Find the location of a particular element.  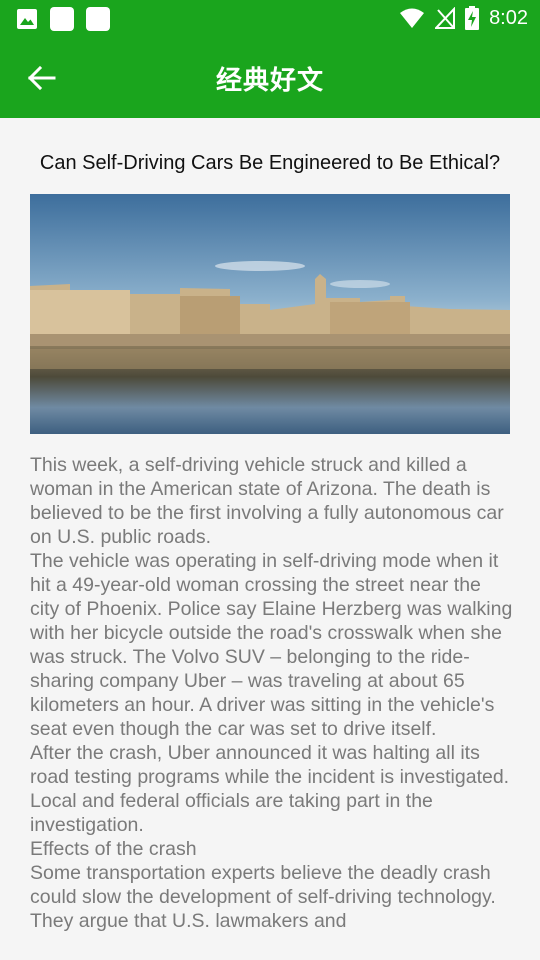

gallery-icon is located at coordinates (27, 19).